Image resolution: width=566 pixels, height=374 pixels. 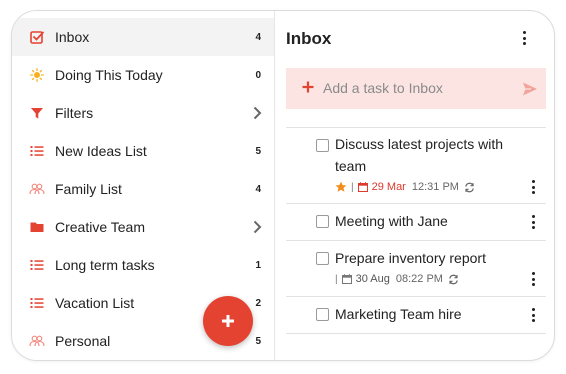 I want to click on task-meta: | 29 Mar 12:31 PM, so click(x=405, y=187).